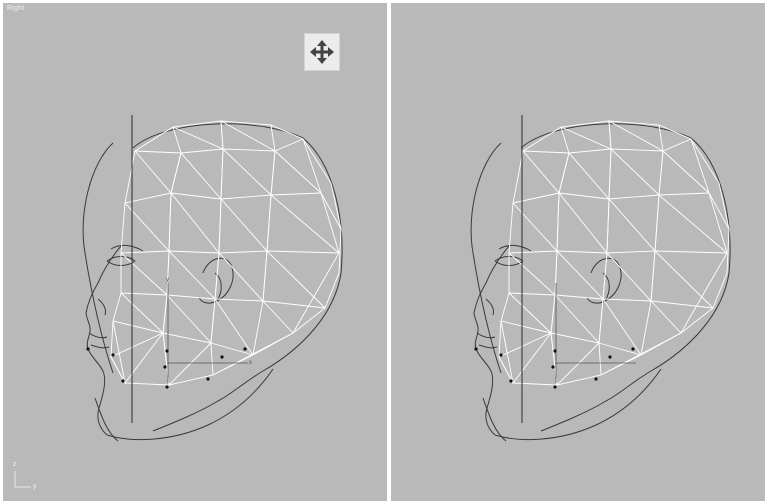  Describe the element at coordinates (250, 363) in the screenshot. I see `svg-text: x` at that location.